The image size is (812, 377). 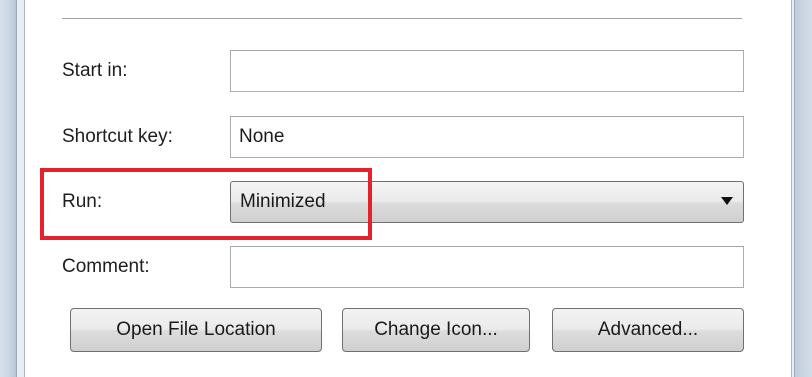 I want to click on window-border-right, so click(x=803, y=188).